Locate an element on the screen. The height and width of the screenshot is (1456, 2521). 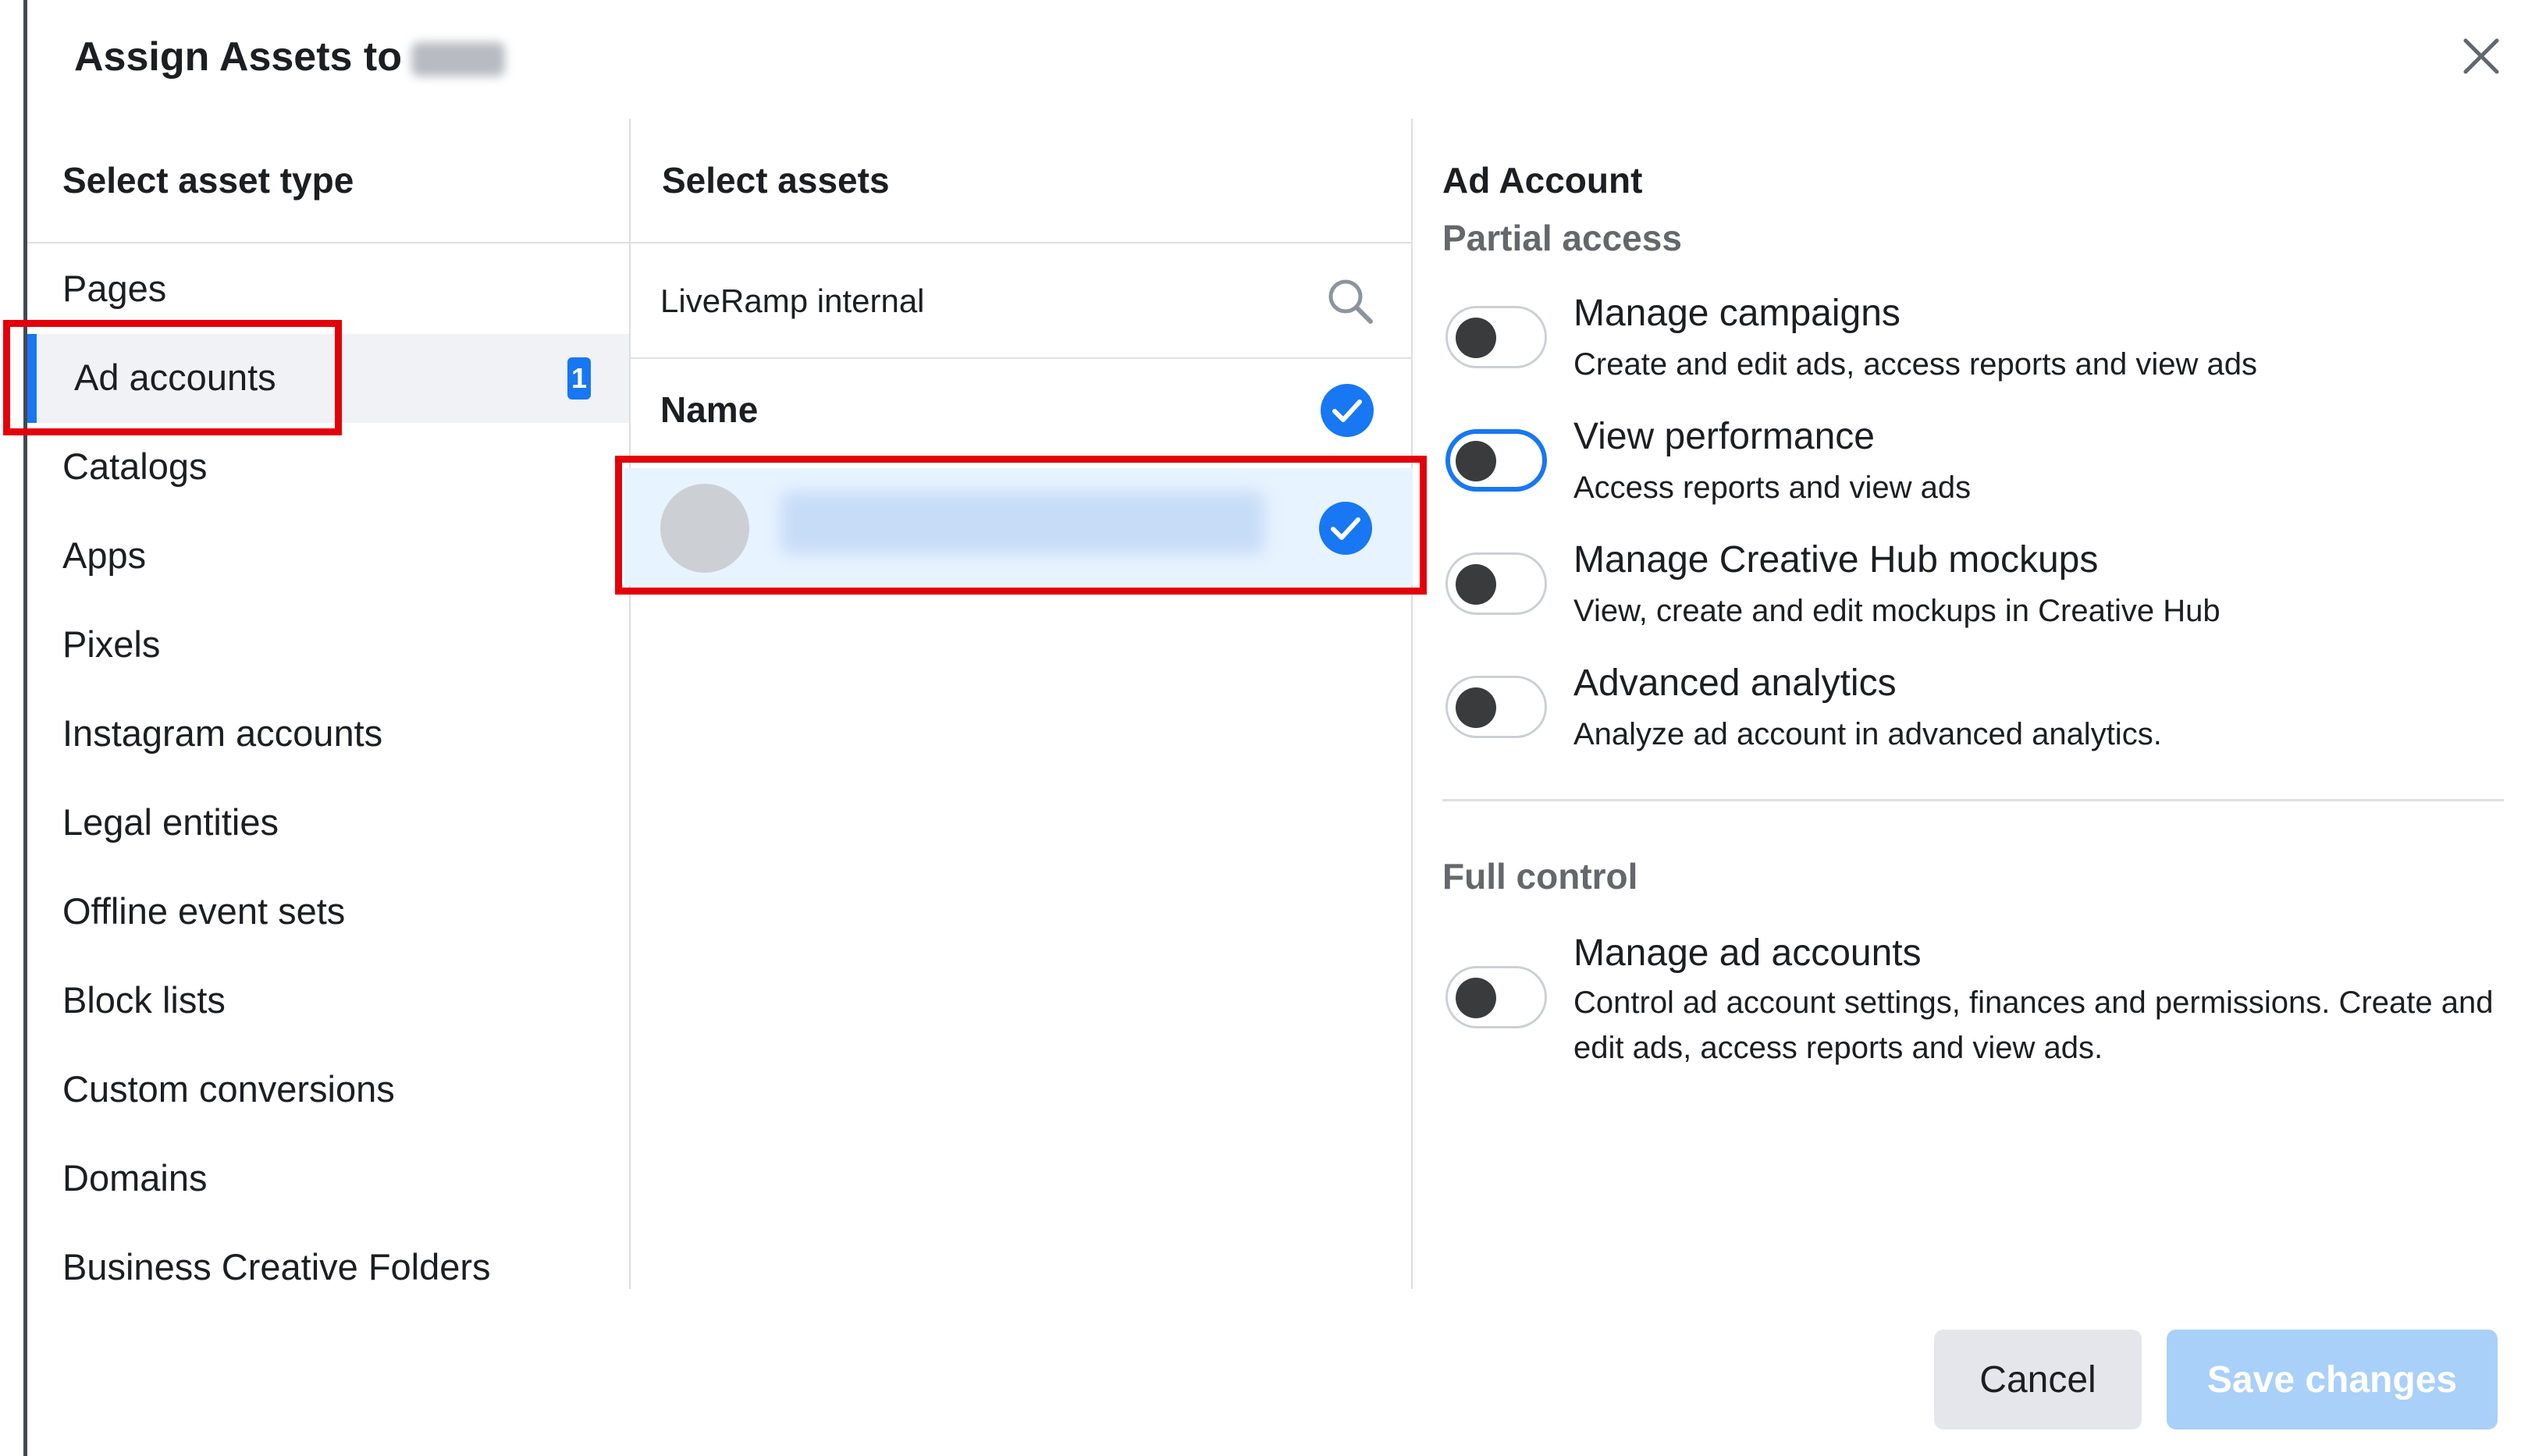
asset-type-label: Custom conversions is located at coordinates (228, 1089).